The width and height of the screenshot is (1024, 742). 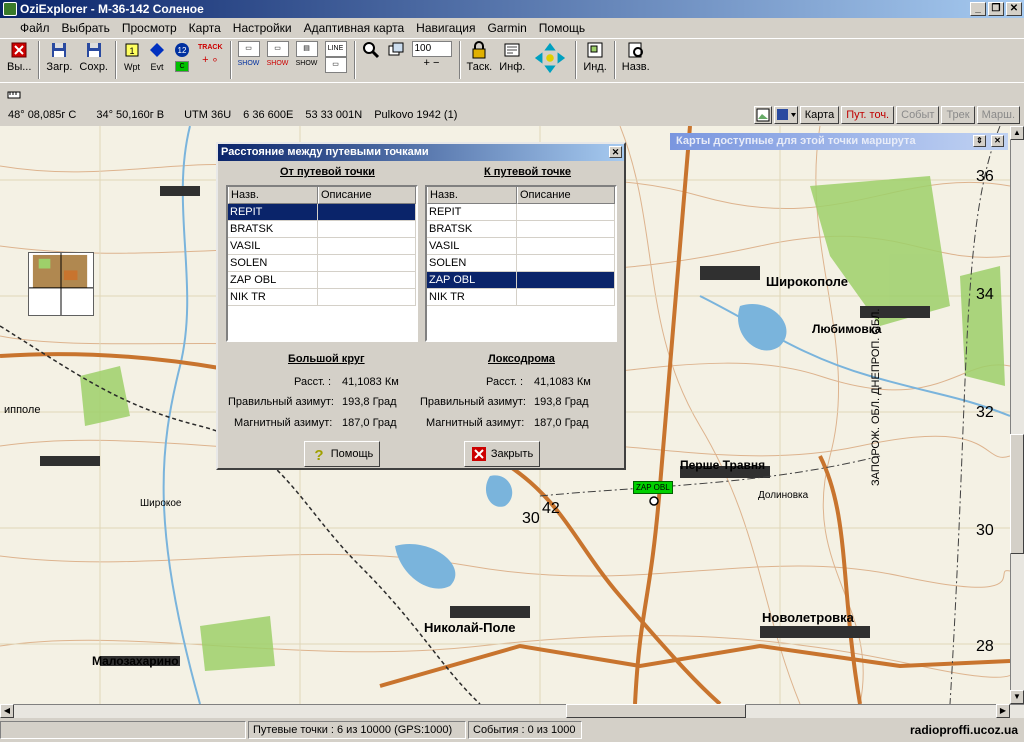 What do you see at coordinates (335, 49) in the screenshot?
I see `route-line-icon: LINE` at bounding box center [335, 49].